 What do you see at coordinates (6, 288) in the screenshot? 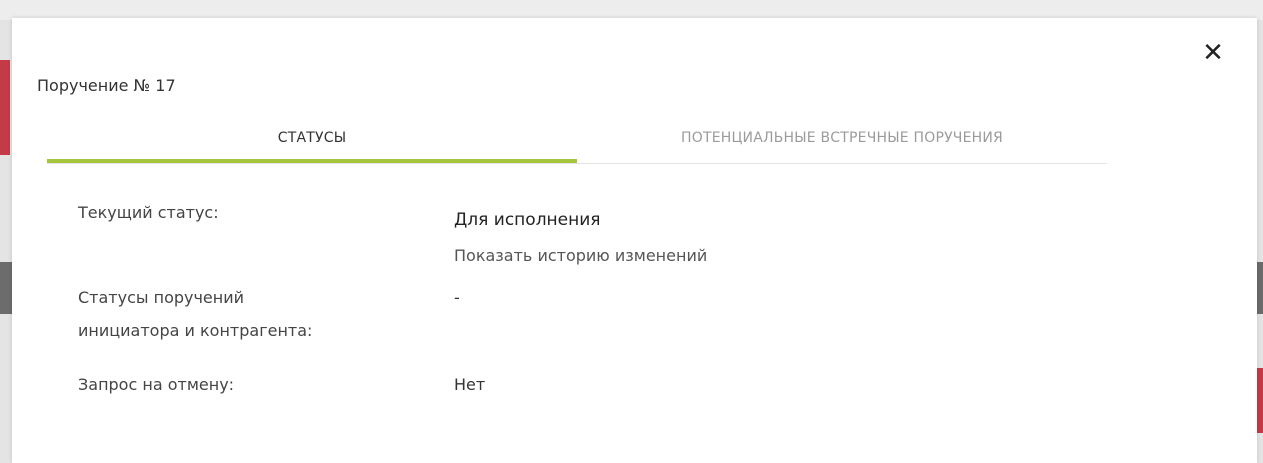
I see `background-gray-block-left` at bounding box center [6, 288].